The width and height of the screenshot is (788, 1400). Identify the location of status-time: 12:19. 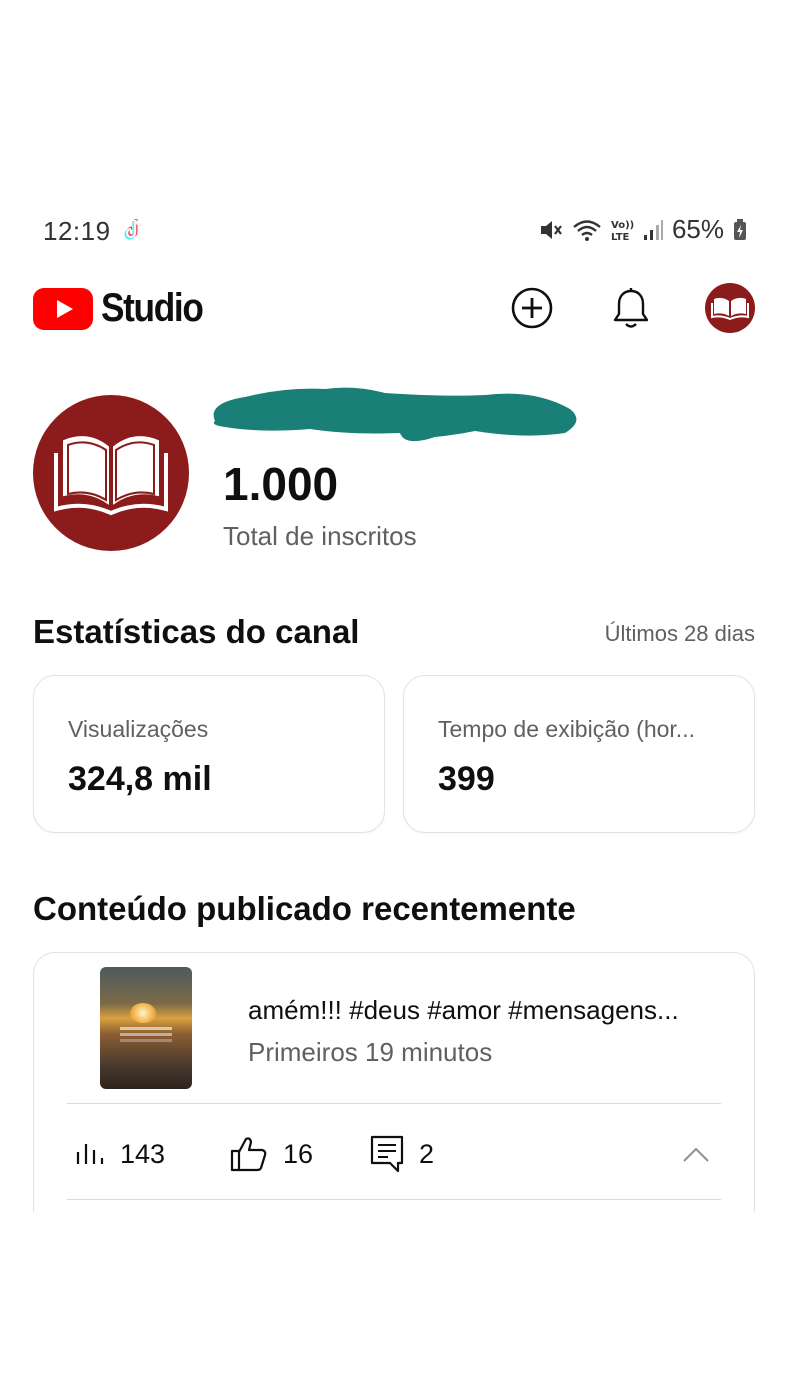
(77, 231).